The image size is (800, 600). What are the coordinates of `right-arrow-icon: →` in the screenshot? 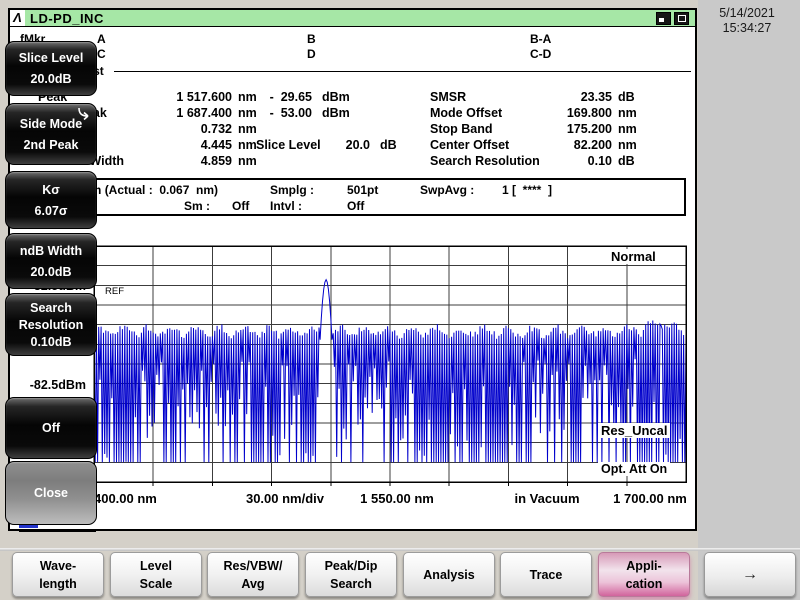 It's located at (750, 574).